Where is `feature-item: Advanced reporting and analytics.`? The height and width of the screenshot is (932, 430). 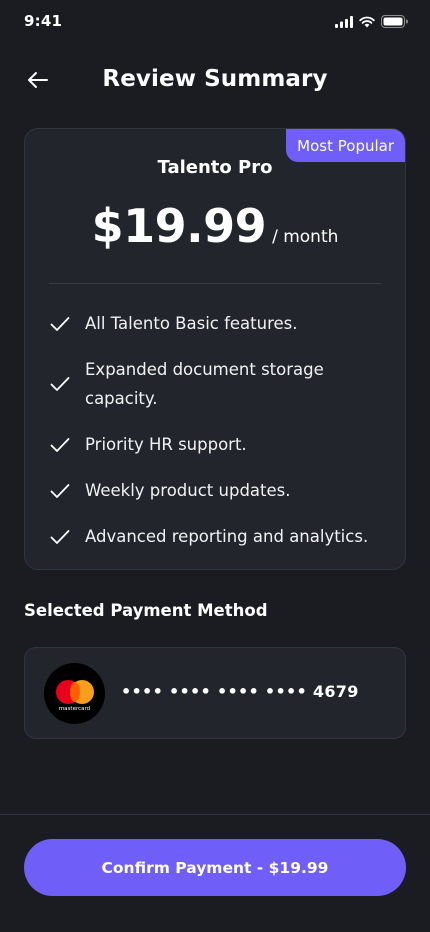 feature-item: Advanced reporting and analytics. is located at coordinates (216, 536).